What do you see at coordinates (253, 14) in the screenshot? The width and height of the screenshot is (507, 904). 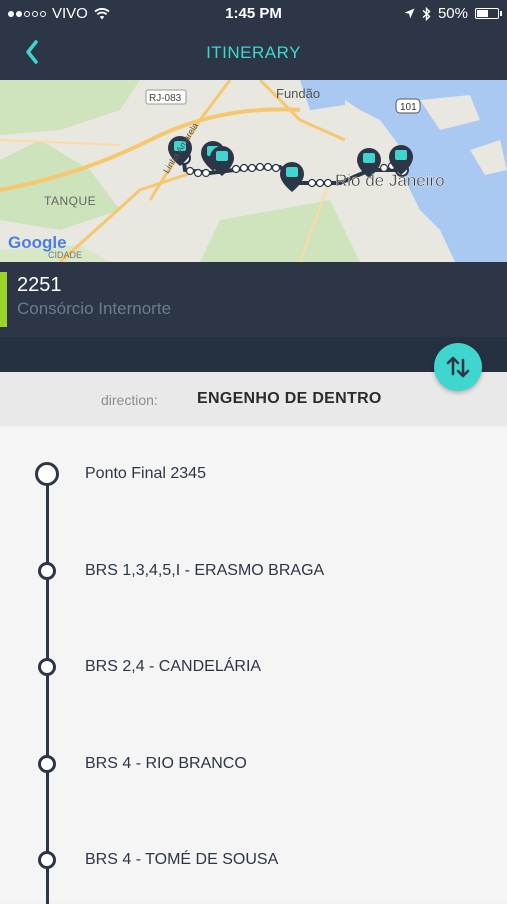 I see `status-bar: VIVO 1:45 PM 50%` at bounding box center [253, 14].